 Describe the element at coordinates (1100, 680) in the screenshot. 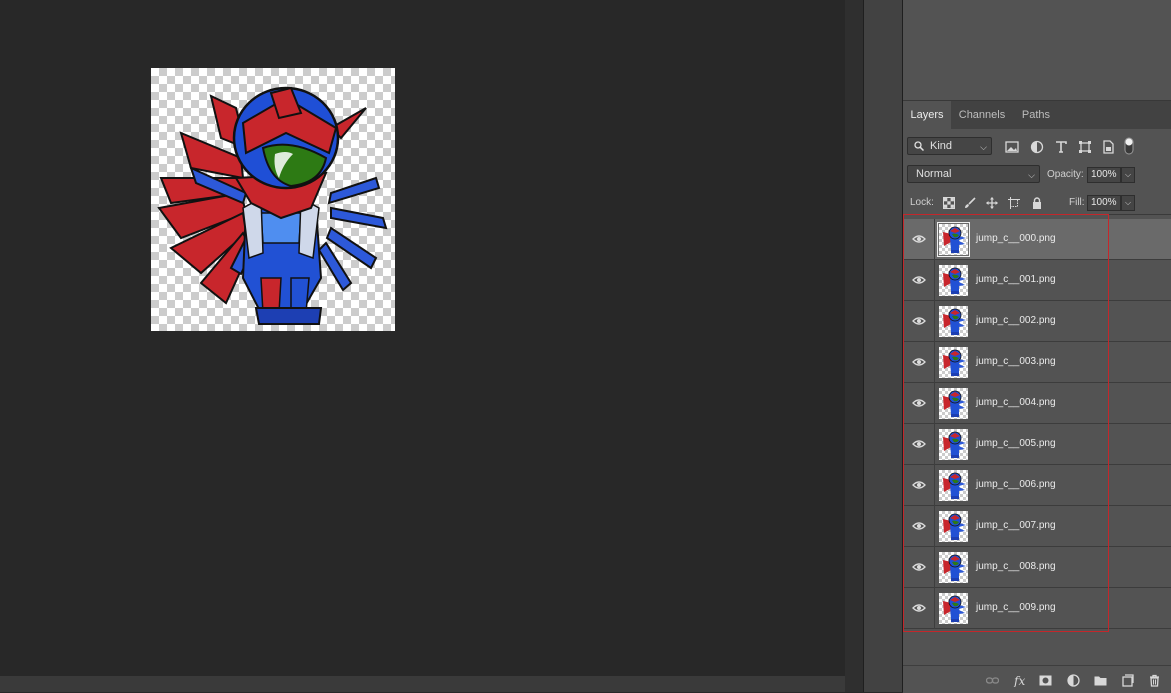

I see `new-group-icon` at that location.